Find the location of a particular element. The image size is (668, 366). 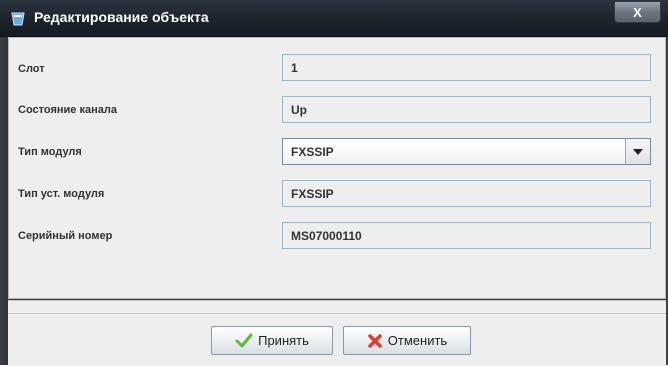

close-button: X is located at coordinates (637, 12).